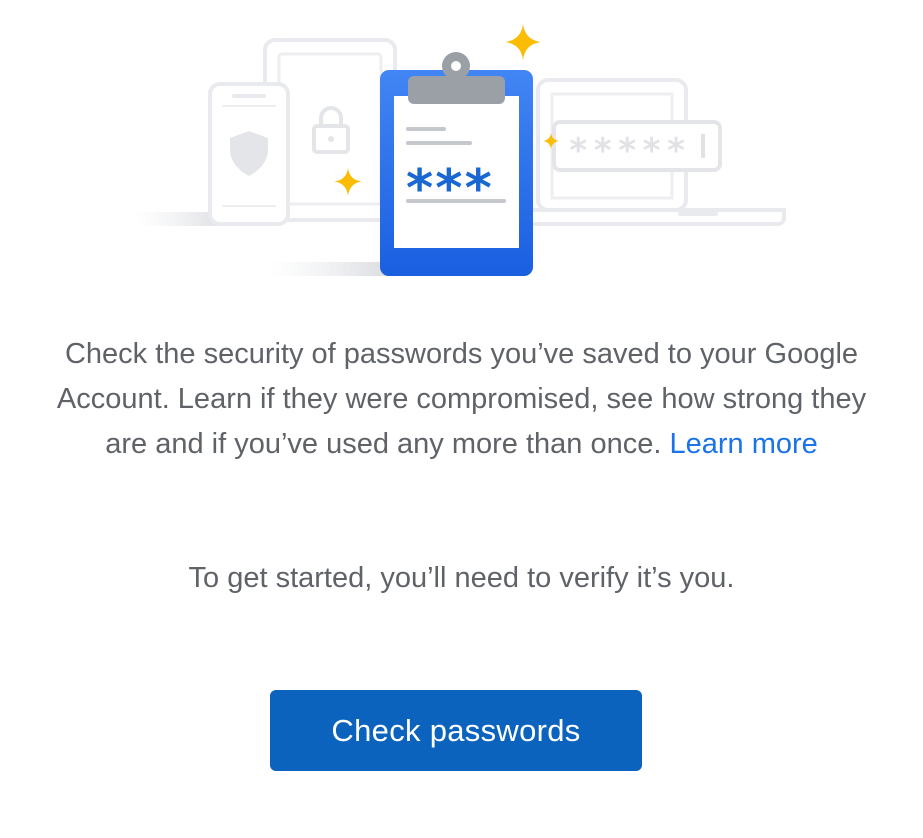  I want to click on check-passwords-button: Check passwords, so click(456, 730).